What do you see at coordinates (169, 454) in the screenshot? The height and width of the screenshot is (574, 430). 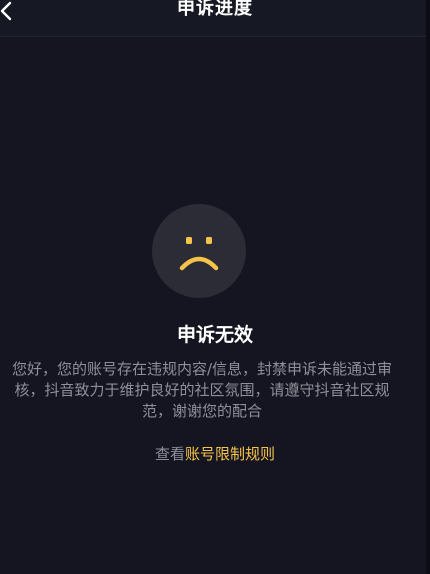 I see `rules-prefix-text: 查看` at bounding box center [169, 454].